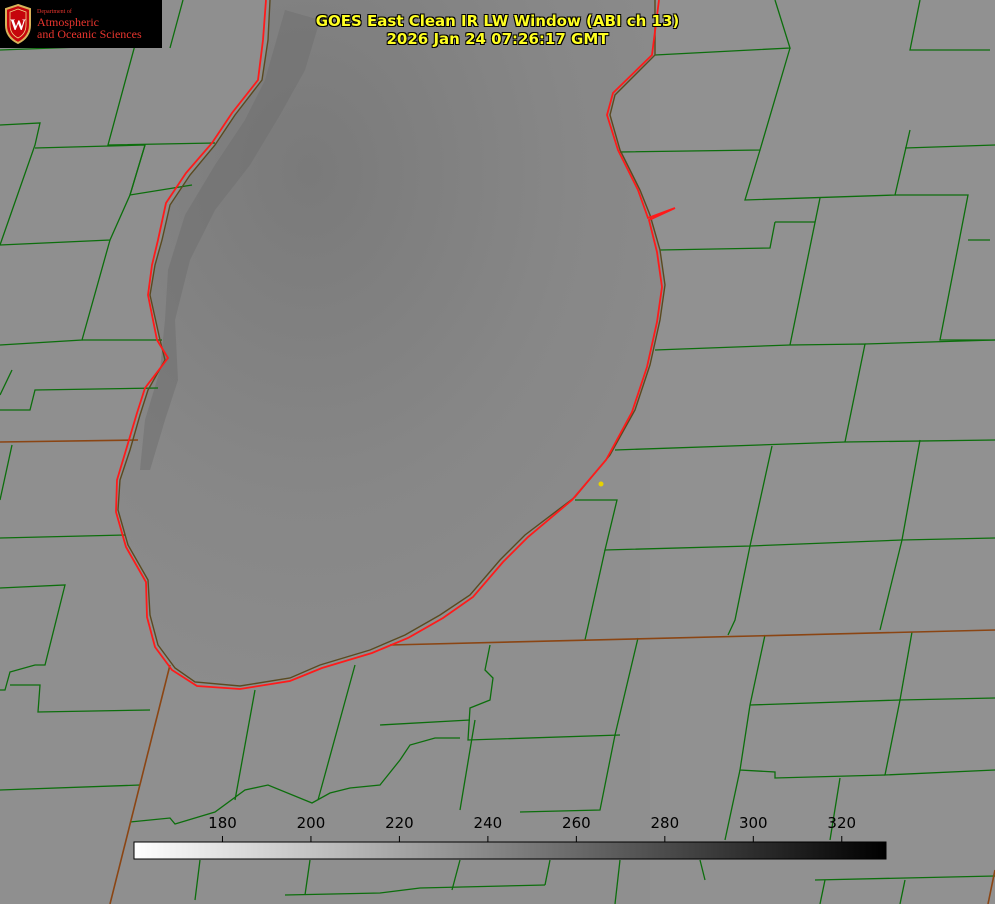 The height and width of the screenshot is (904, 995). Describe the element at coordinates (488, 823) in the screenshot. I see `colorbar-tick-label: 240` at that location.